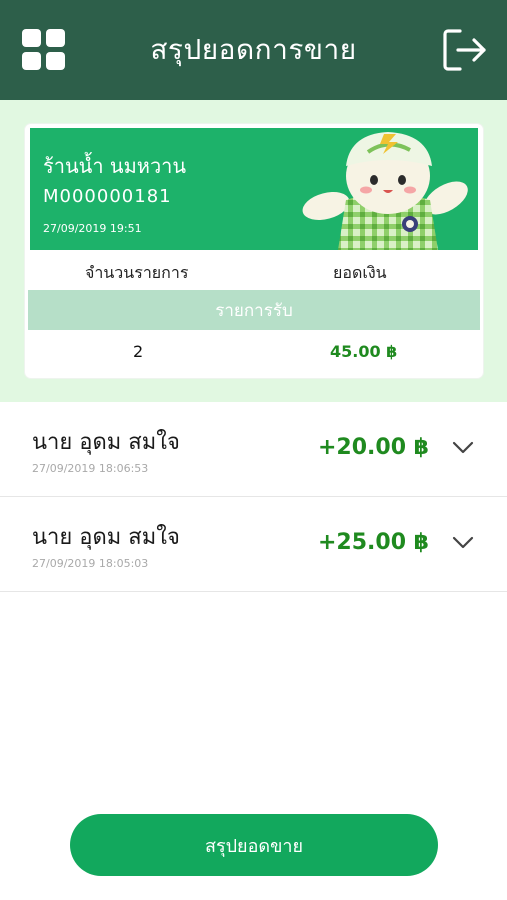 The width and height of the screenshot is (507, 900). I want to click on app-header: สรุปยอดการขาย, so click(253, 50).